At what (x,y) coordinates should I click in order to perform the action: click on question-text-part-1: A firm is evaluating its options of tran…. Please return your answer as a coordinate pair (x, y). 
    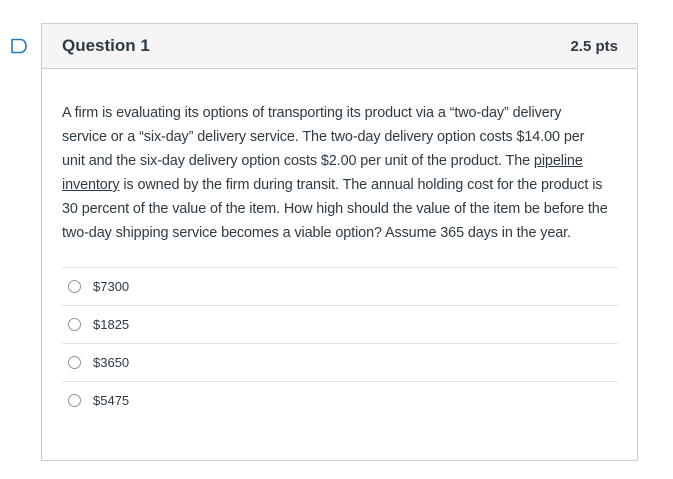
    Looking at the image, I should click on (323, 137).